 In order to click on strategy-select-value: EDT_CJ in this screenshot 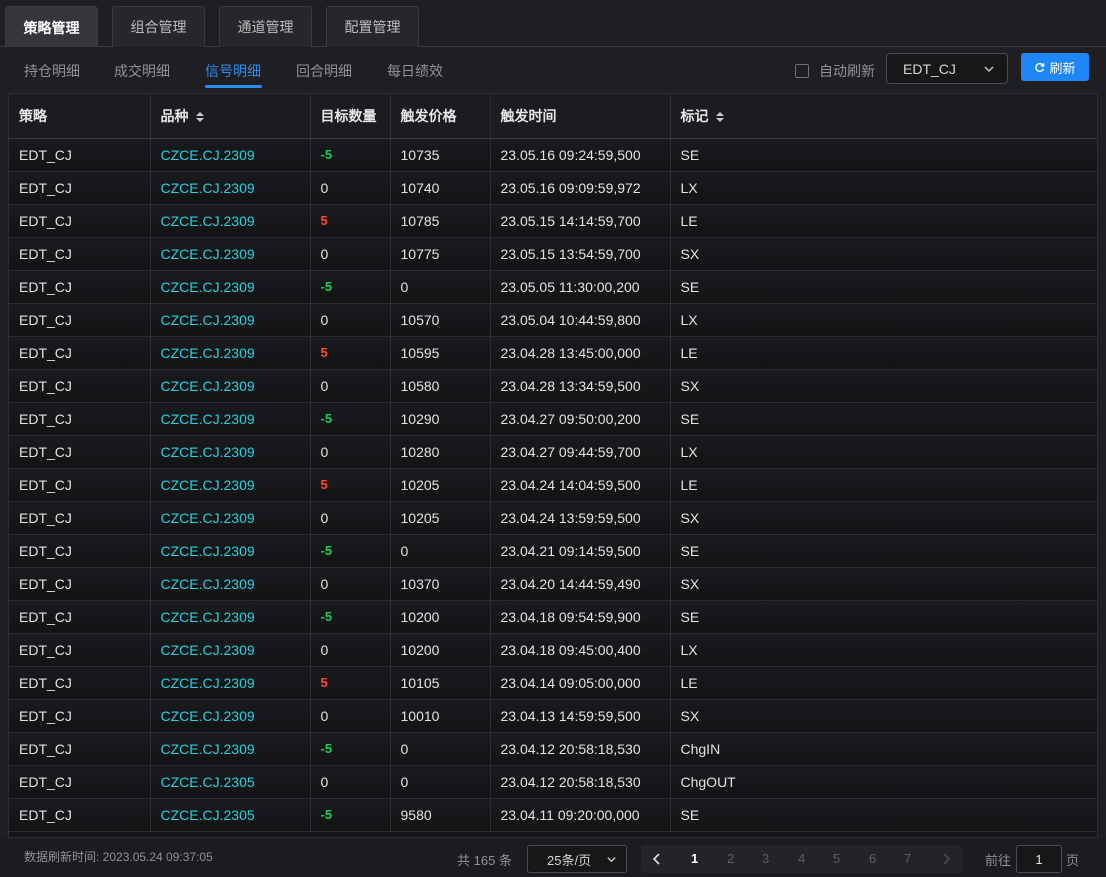, I will do `click(929, 68)`.